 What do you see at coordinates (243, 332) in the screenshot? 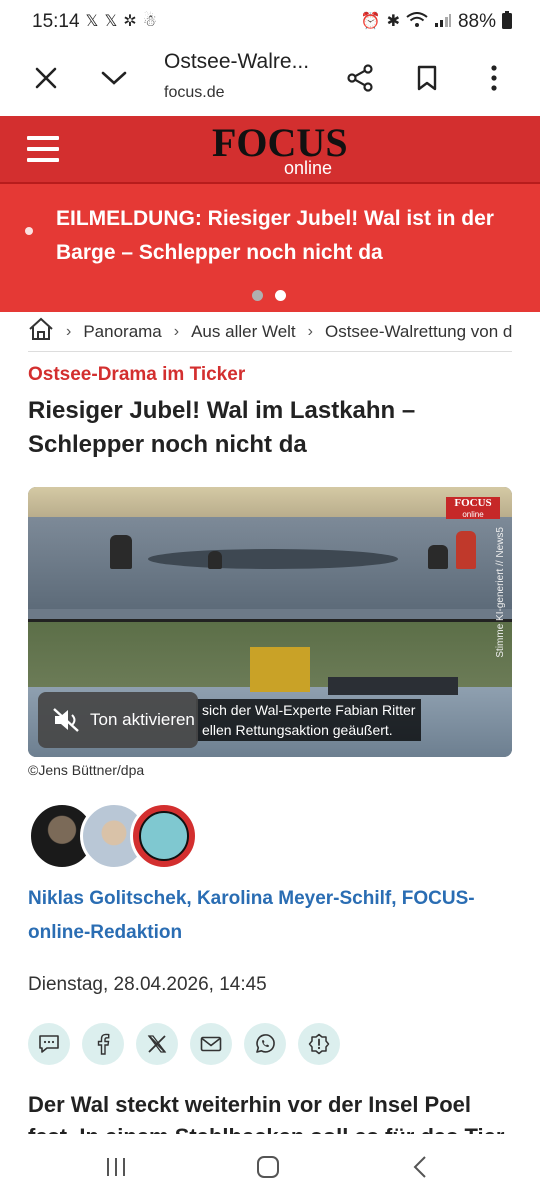
I see `breadcrumb-item: Aus aller Welt` at bounding box center [243, 332].